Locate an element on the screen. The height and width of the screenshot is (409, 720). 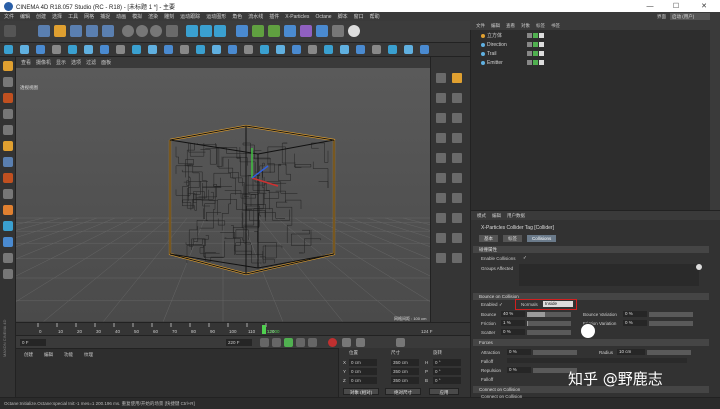
deformer-icon is located at coordinates (306, 31).